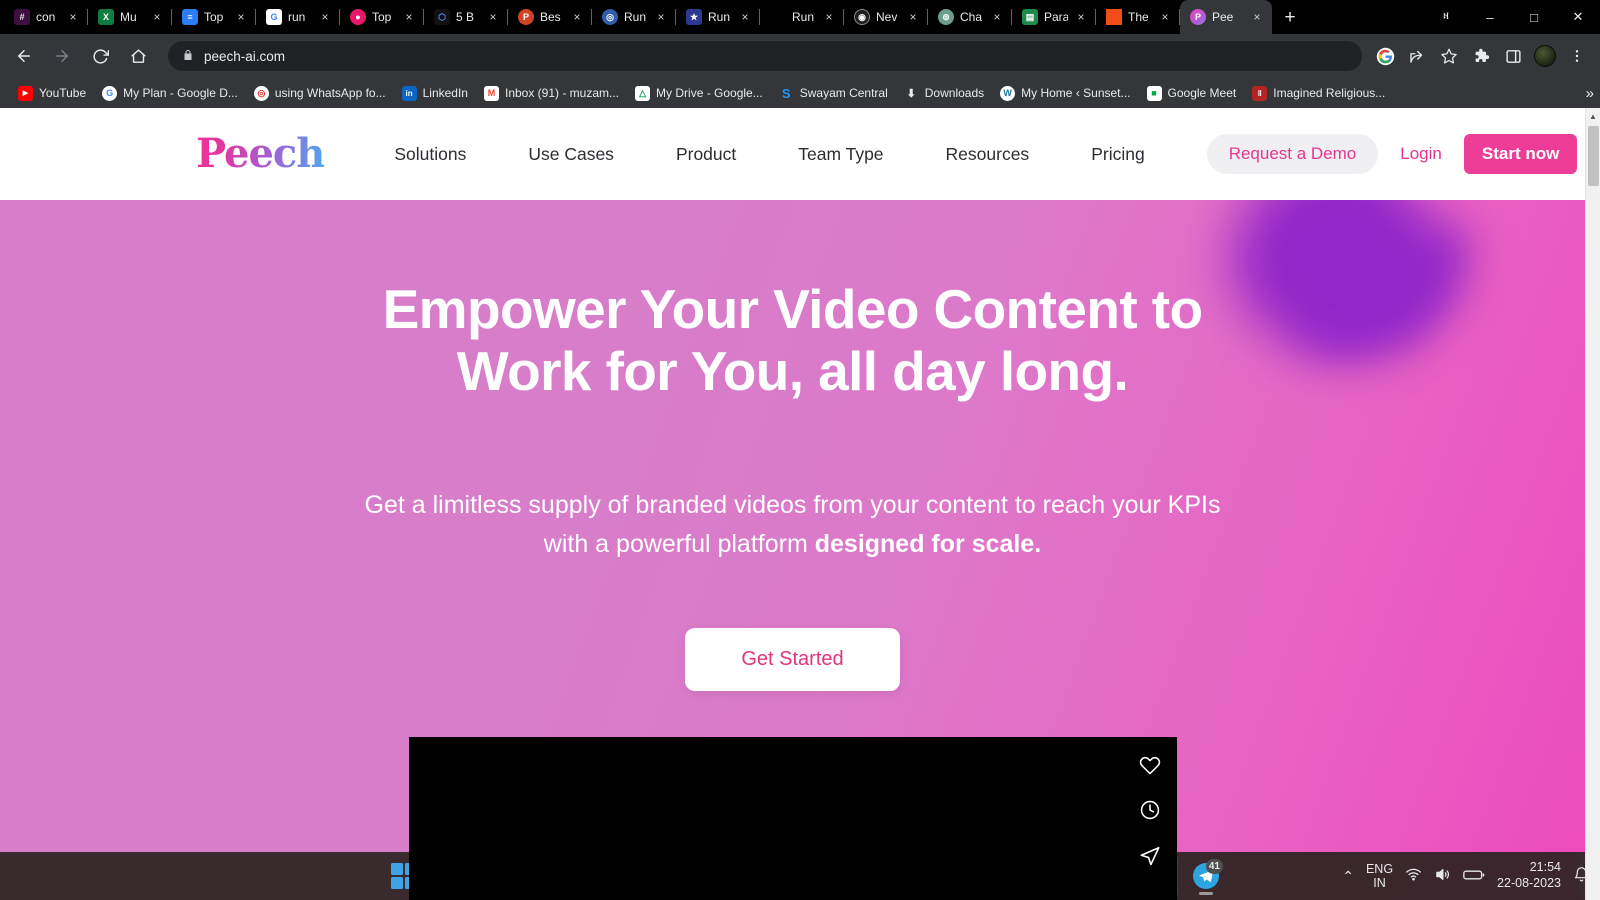 Image resolution: width=1600 pixels, height=900 pixels. I want to click on forward-button, so click(62, 56).